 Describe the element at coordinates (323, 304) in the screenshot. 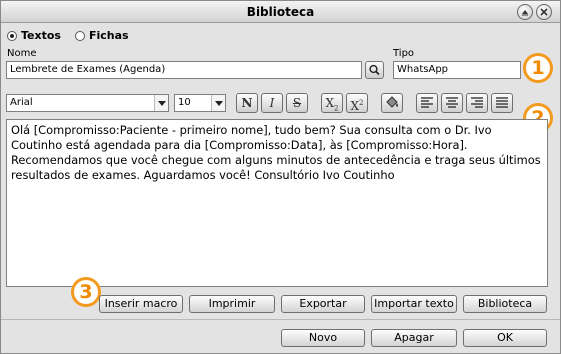

I see `export-button: Exportar` at that location.